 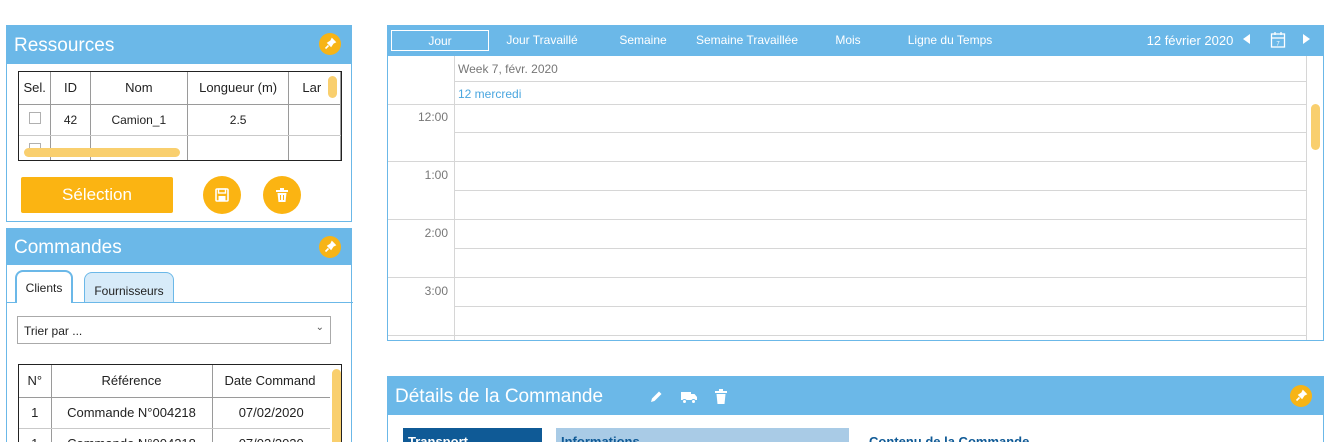 What do you see at coordinates (35, 88) in the screenshot?
I see `column-header-sel: Sel.` at bounding box center [35, 88].